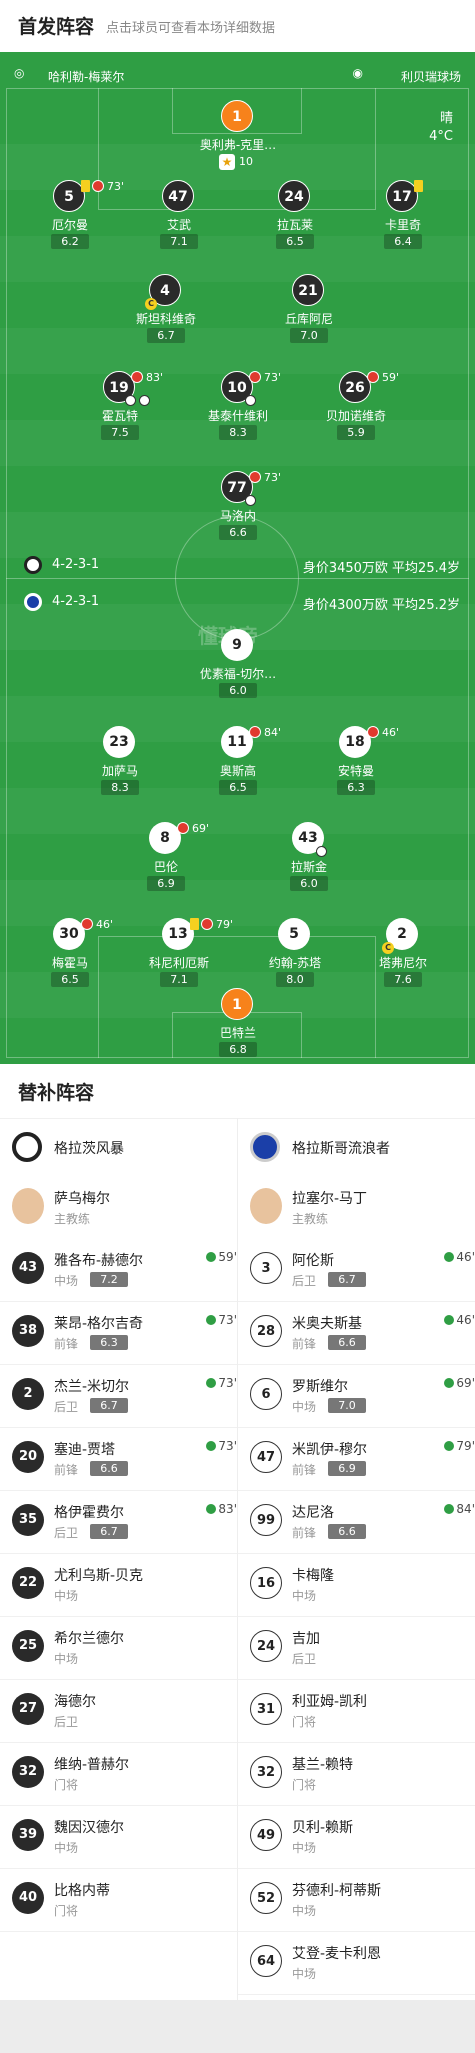 This screenshot has height=2053, width=475. Describe the element at coordinates (330, 1450) in the screenshot. I see `player-name: 米凯伊-穆尔` at that location.